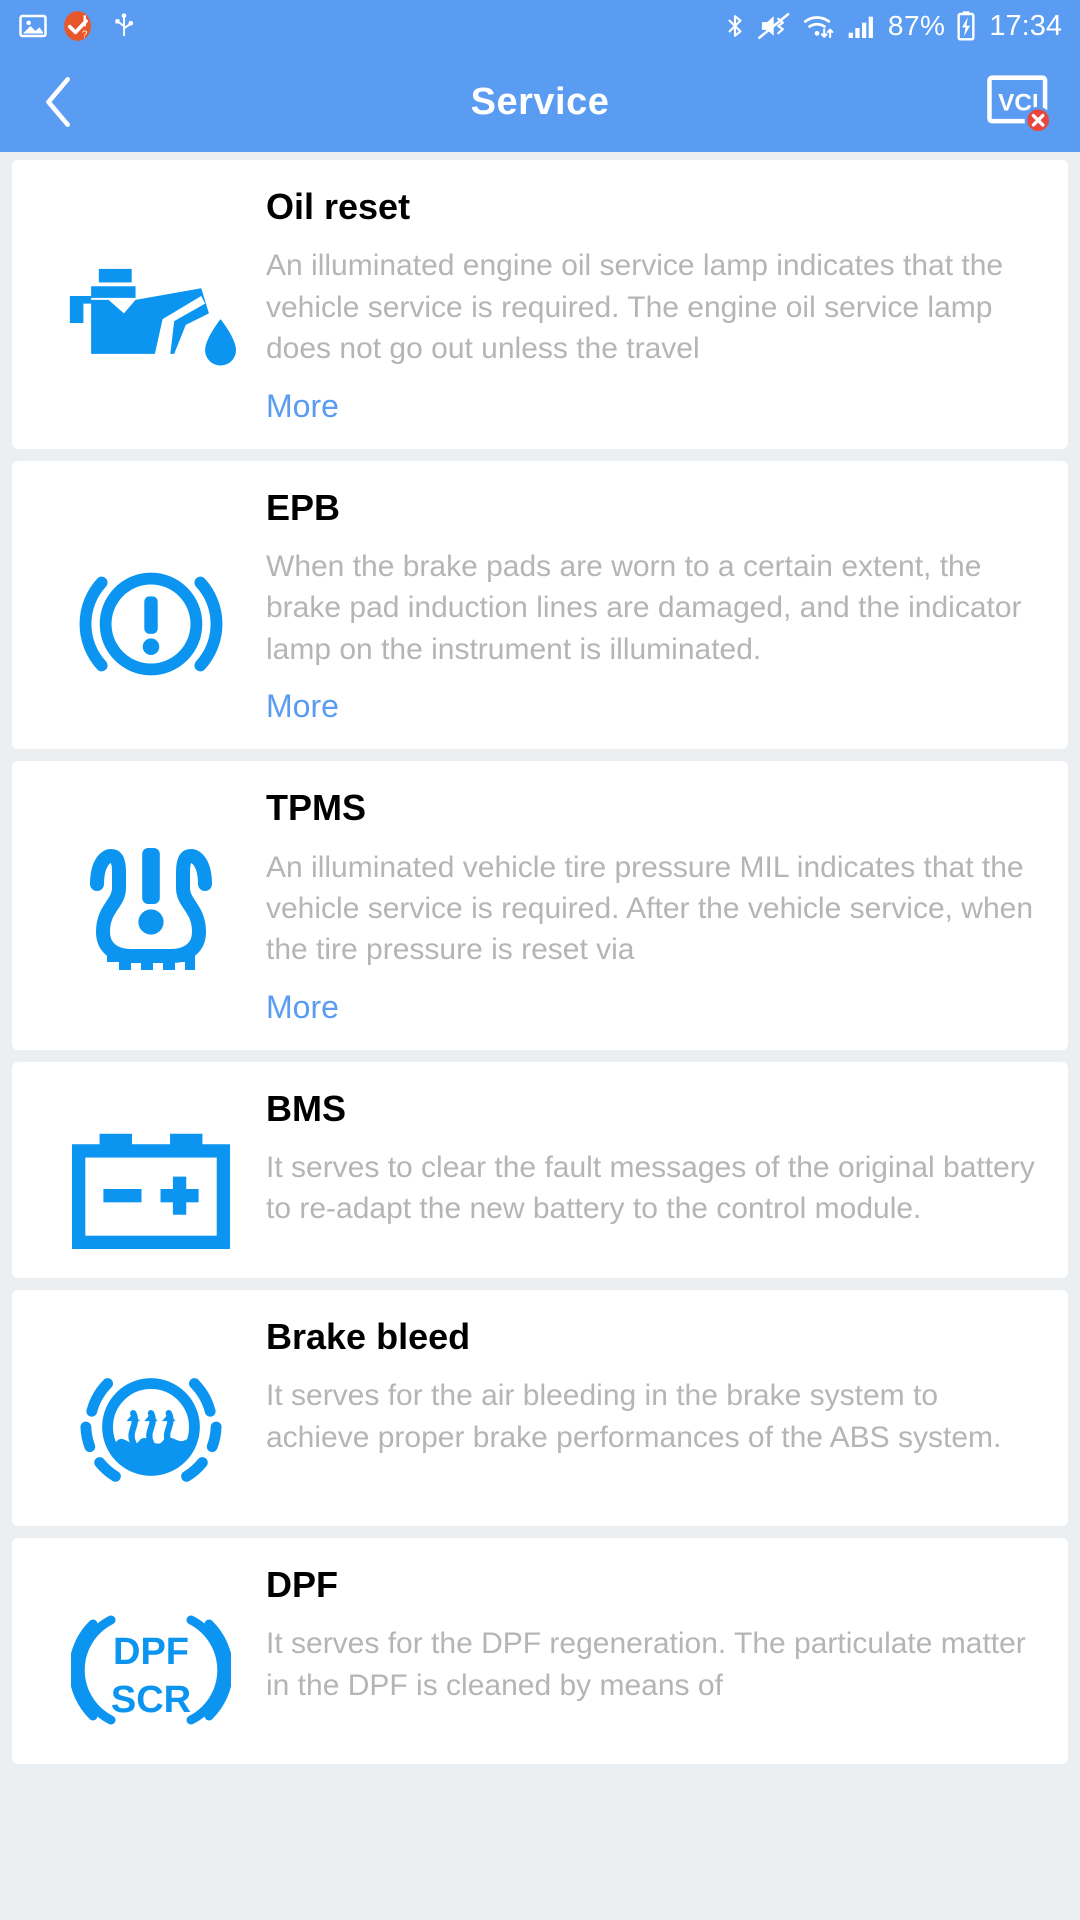 Image resolution: width=1080 pixels, height=1920 pixels. I want to click on chevron-left-icon, so click(58, 102).